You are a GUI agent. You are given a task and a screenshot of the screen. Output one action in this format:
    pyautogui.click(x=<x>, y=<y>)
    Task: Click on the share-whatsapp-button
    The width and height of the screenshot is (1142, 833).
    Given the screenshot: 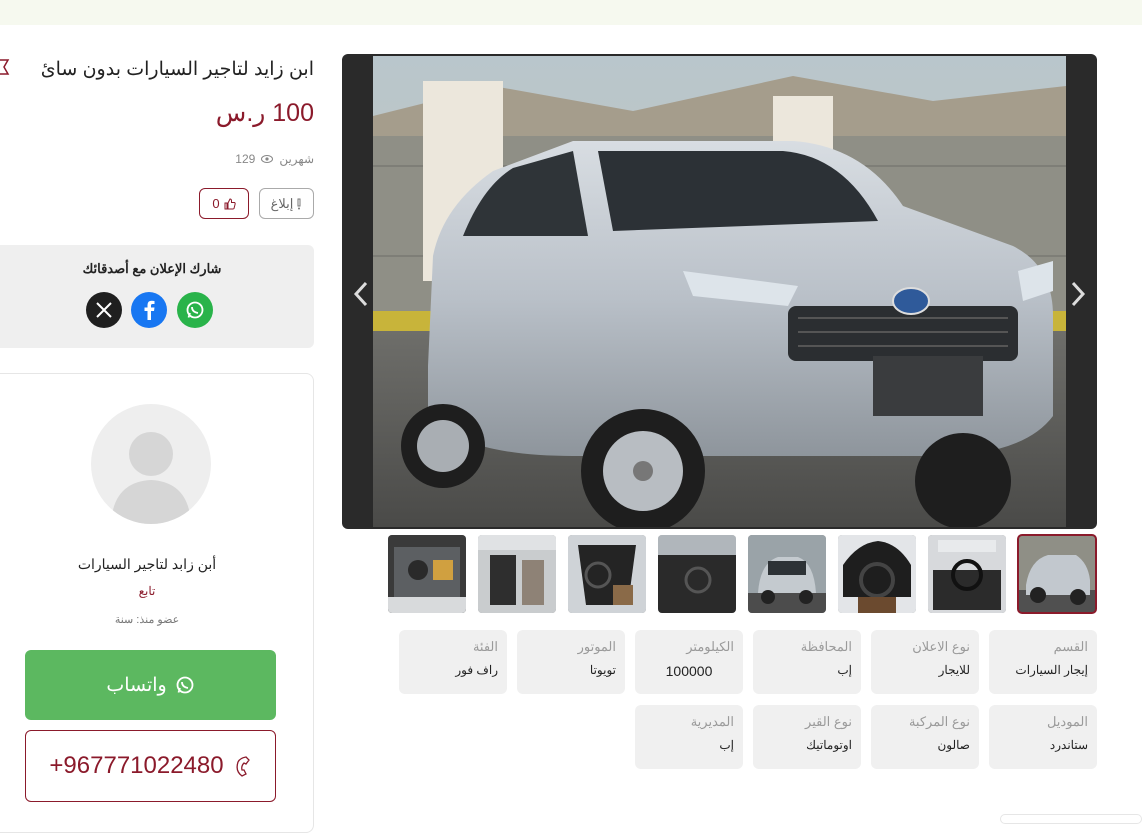 What is the action you would take?
    pyautogui.click(x=195, y=310)
    